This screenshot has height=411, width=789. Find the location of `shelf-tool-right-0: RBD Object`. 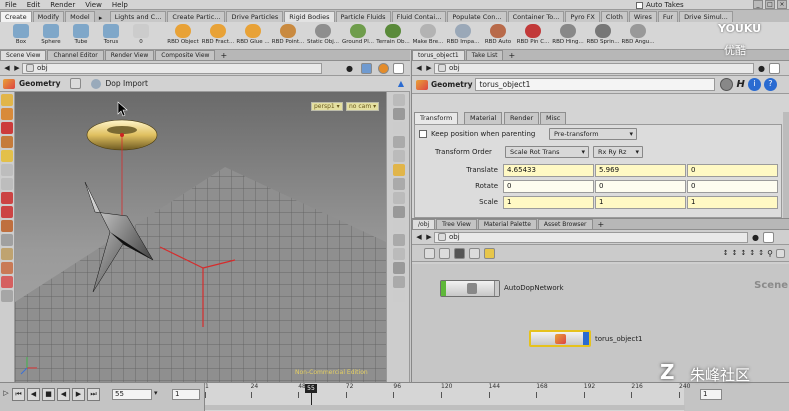

shelf-tool-right-0: RBD Object is located at coordinates (183, 37).